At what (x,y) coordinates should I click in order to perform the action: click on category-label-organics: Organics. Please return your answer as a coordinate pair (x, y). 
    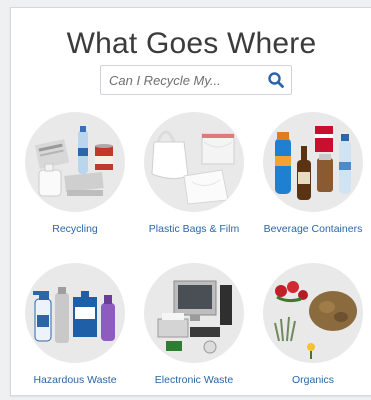
    Looking at the image, I should click on (307, 380).